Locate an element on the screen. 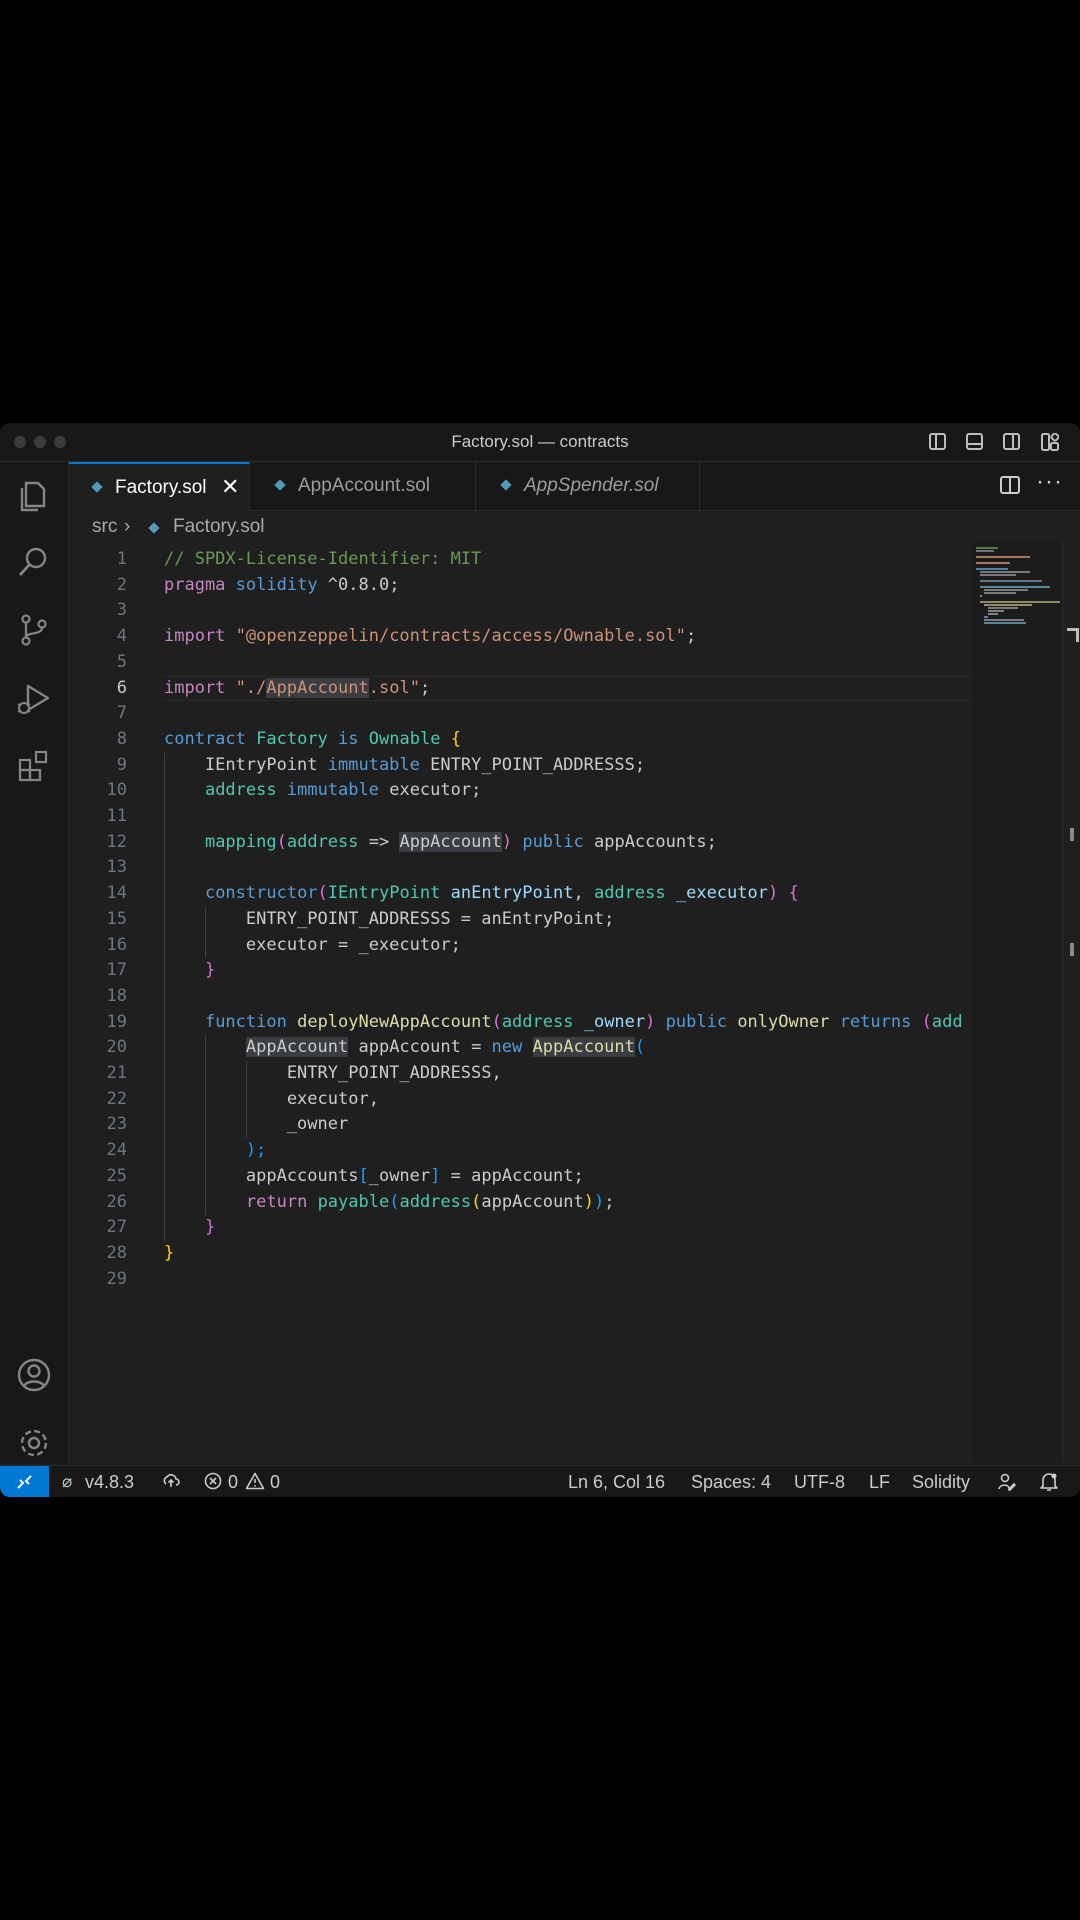 The height and width of the screenshot is (1920, 1080). code-line: 25 appAccounts[_owner] = appAccount; is located at coordinates (574, 1177).